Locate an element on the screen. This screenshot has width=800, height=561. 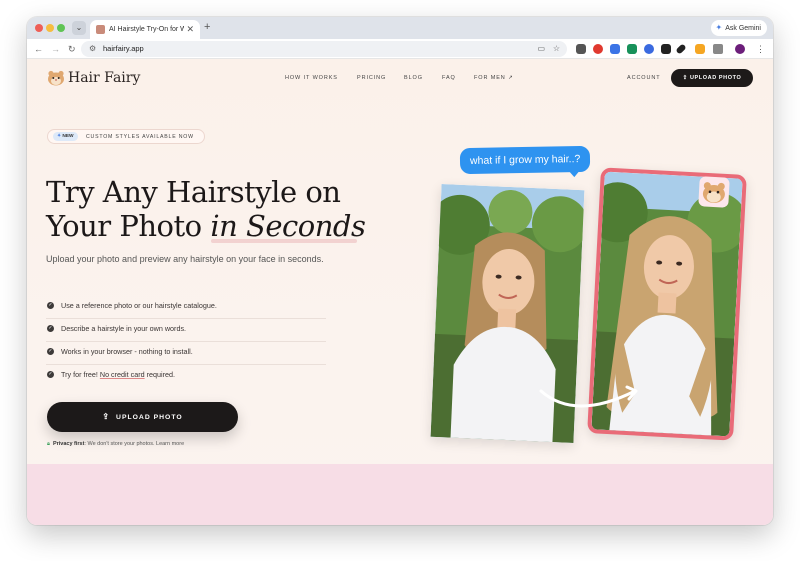
nav-pricing: PRICING is located at coordinates (371, 78).